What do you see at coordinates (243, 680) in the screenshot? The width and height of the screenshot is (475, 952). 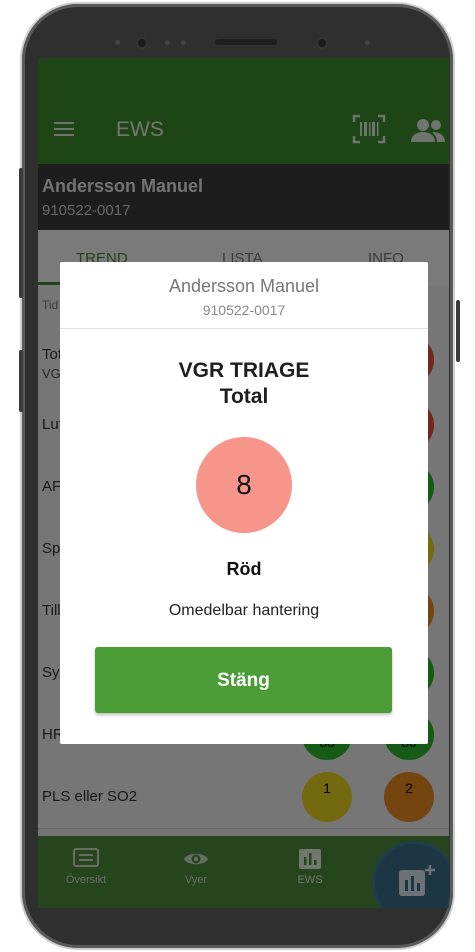 I see `close-button: Stäng` at bounding box center [243, 680].